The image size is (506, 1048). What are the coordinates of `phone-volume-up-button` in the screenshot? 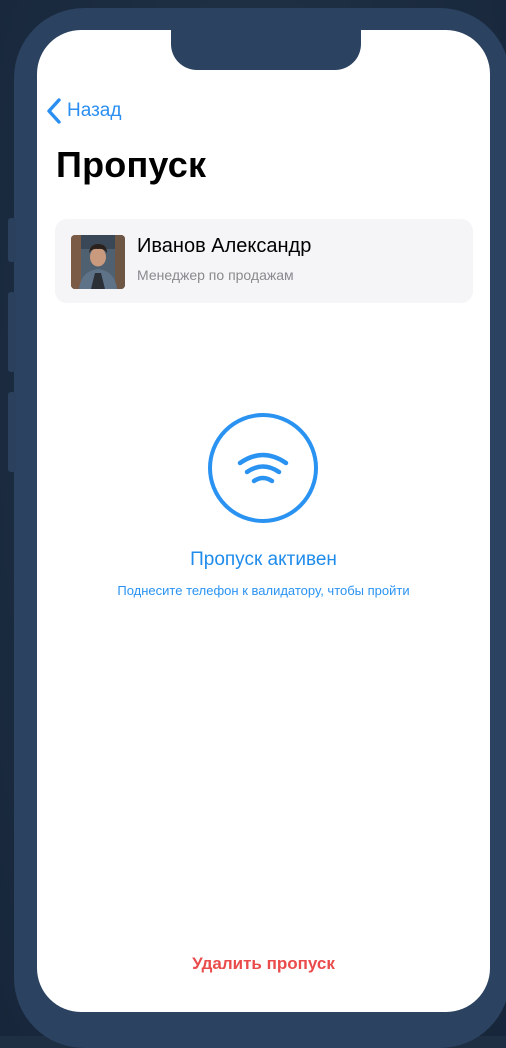 It's located at (12, 332).